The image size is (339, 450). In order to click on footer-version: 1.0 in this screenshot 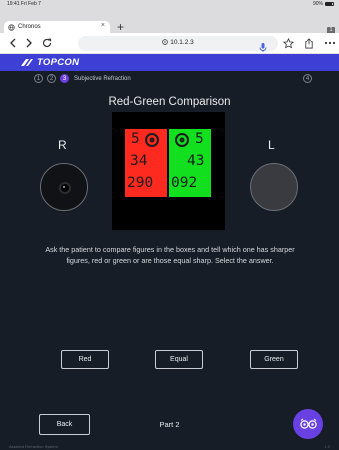, I will do `click(327, 446)`.